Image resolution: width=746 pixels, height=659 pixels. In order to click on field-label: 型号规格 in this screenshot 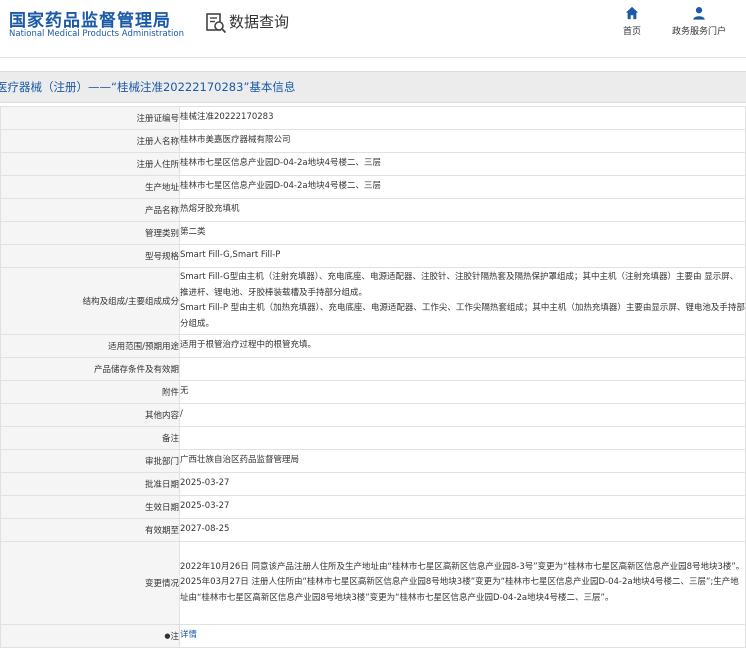, I will do `click(90, 256)`.